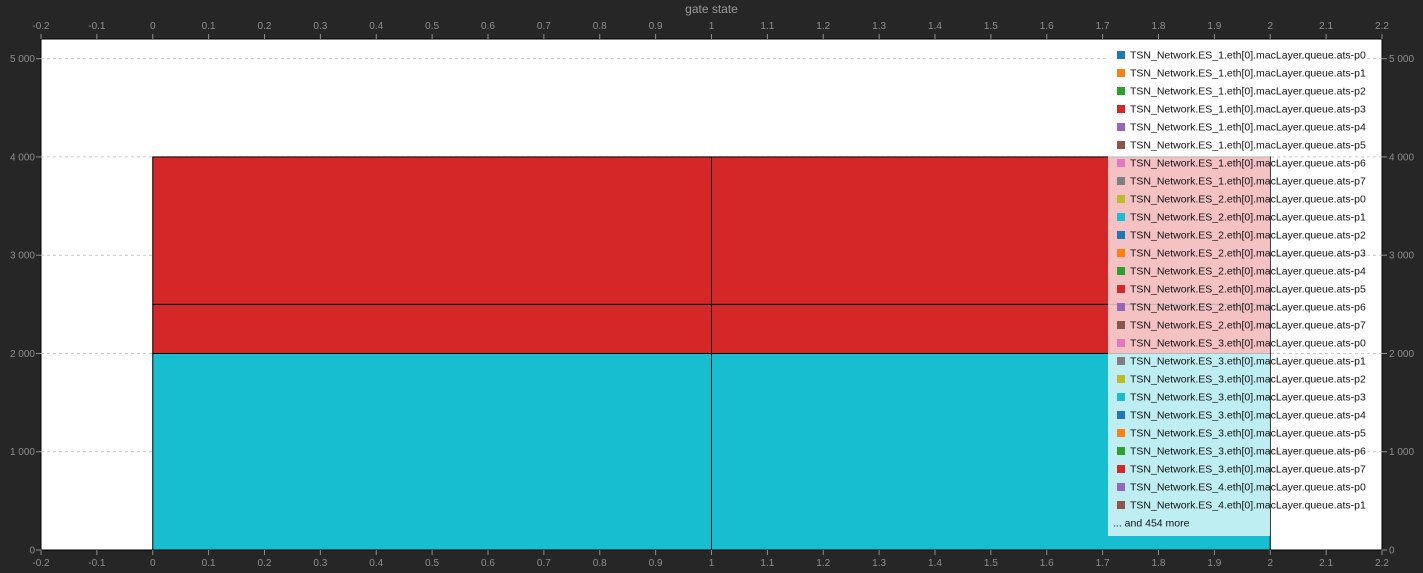 Image resolution: width=1423 pixels, height=573 pixels. What do you see at coordinates (1103, 26) in the screenshot?
I see `x-tick-label: 1.7` at bounding box center [1103, 26].